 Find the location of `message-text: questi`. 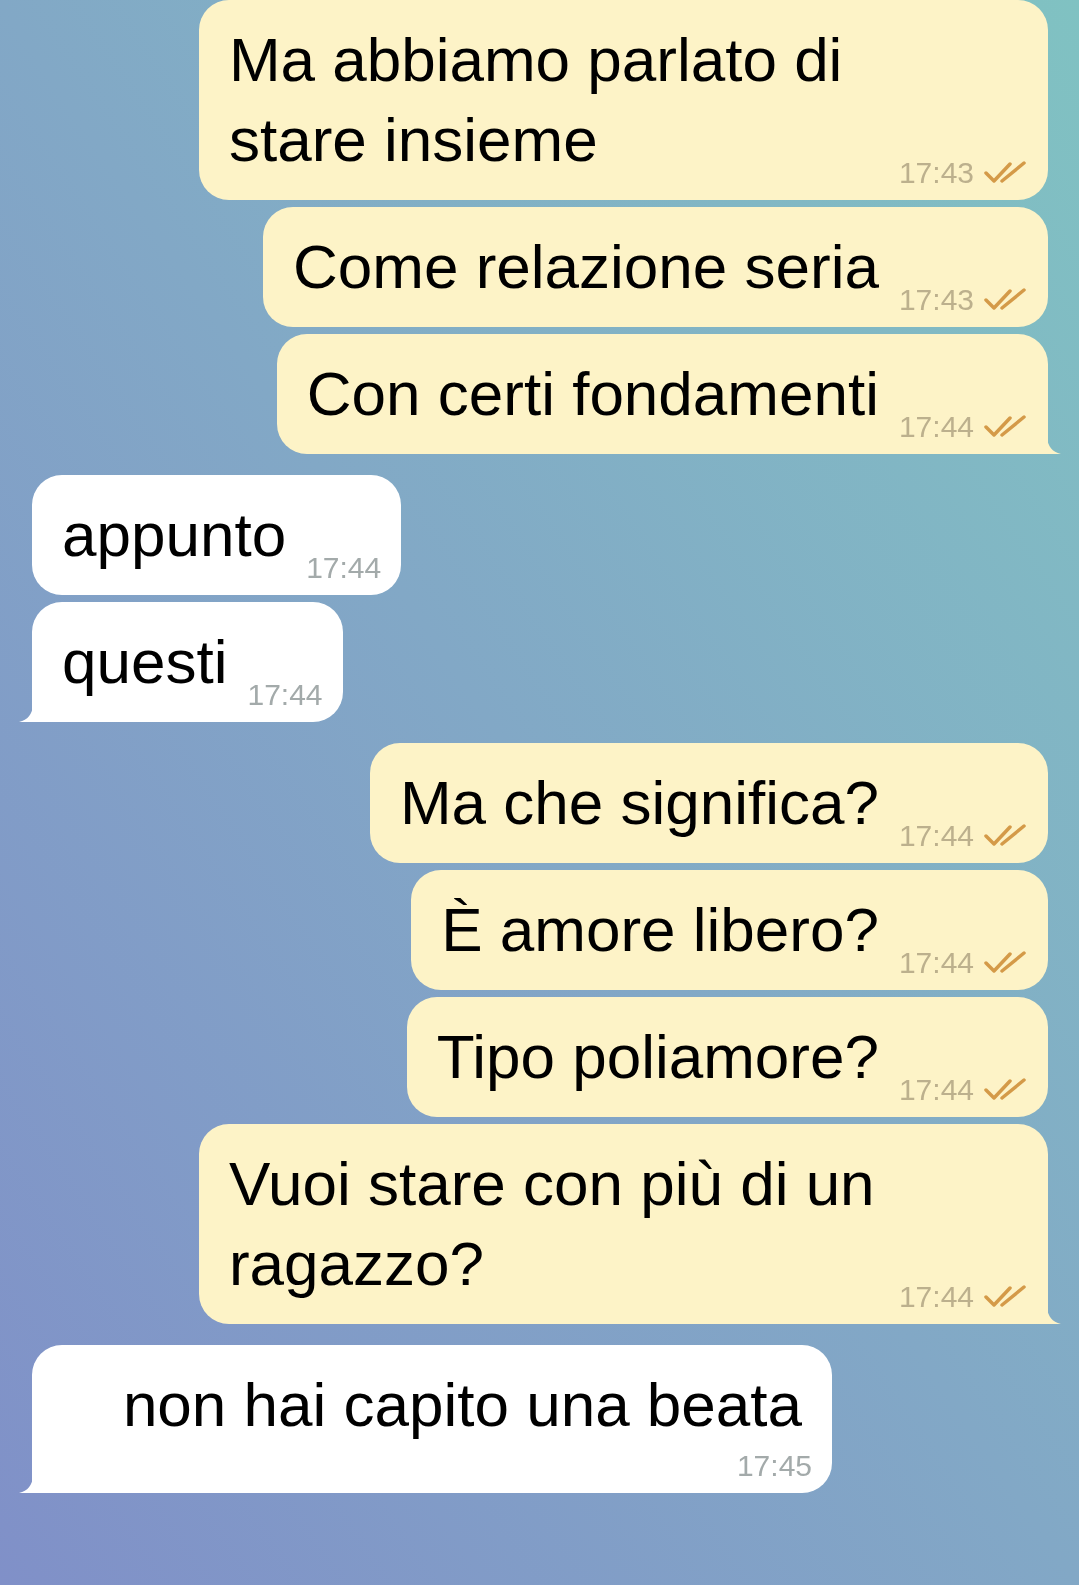

message-text: questi is located at coordinates (145, 662).